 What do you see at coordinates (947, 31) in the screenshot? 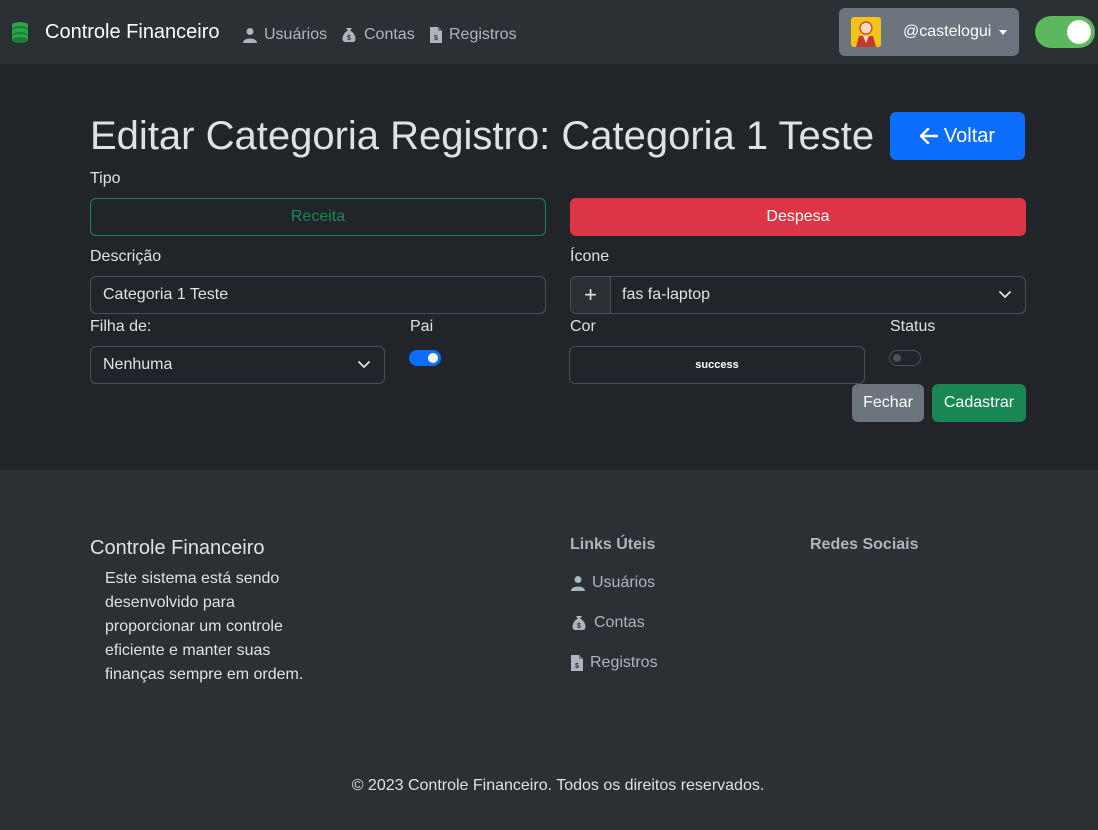
I see `username: @castelogui` at bounding box center [947, 31].